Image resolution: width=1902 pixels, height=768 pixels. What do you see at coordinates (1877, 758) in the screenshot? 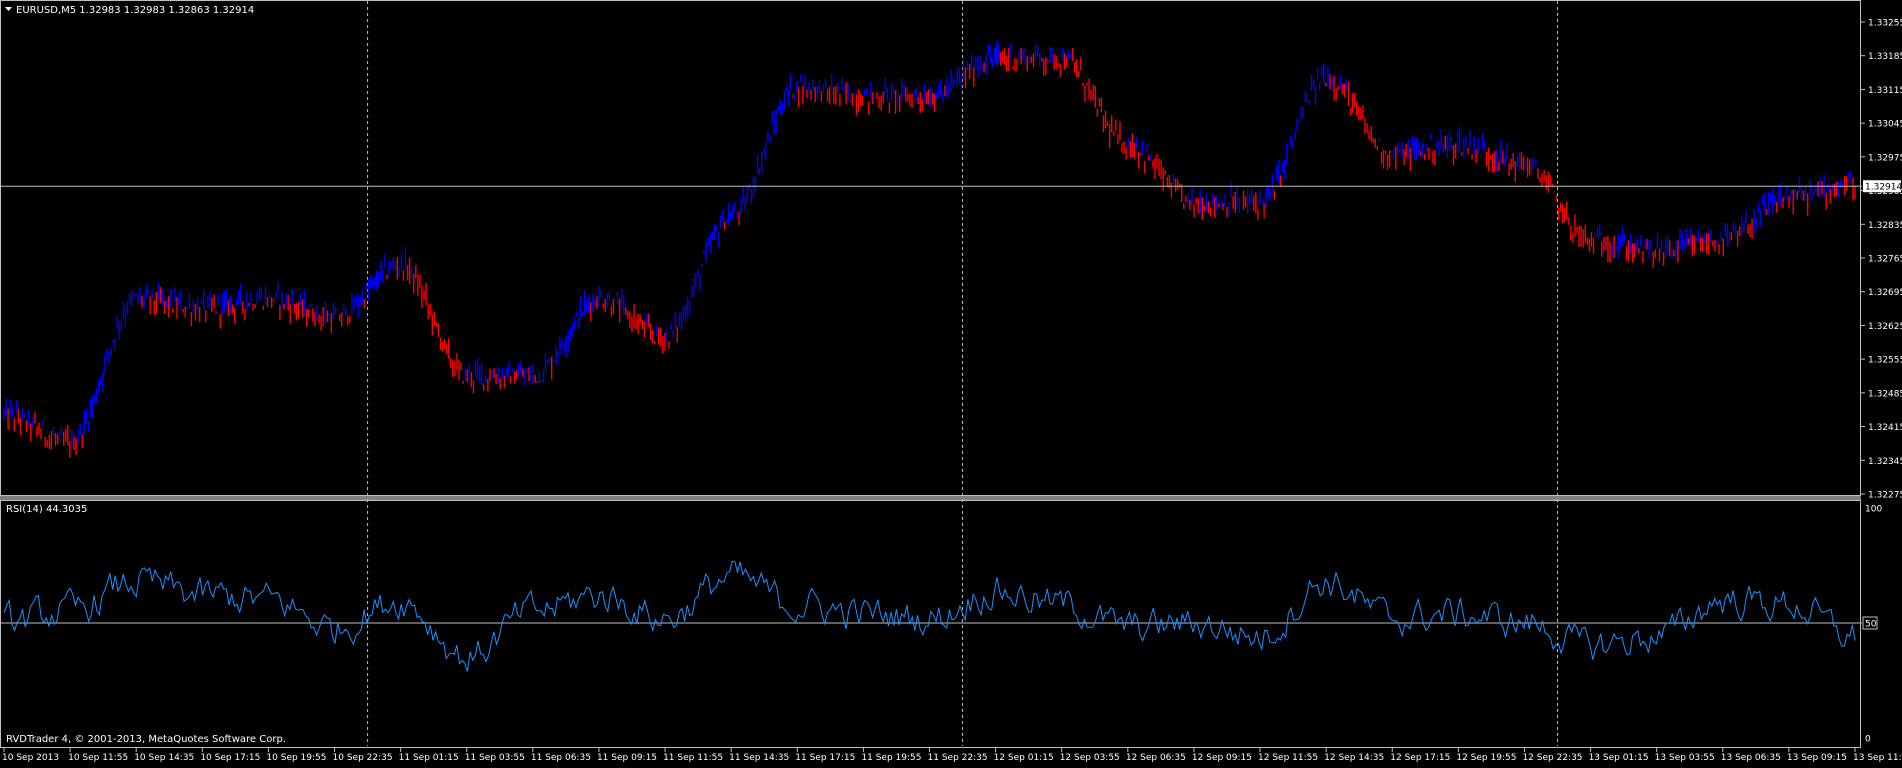
I see `time-tick-label: 13 Sep 11:55` at bounding box center [1877, 758].